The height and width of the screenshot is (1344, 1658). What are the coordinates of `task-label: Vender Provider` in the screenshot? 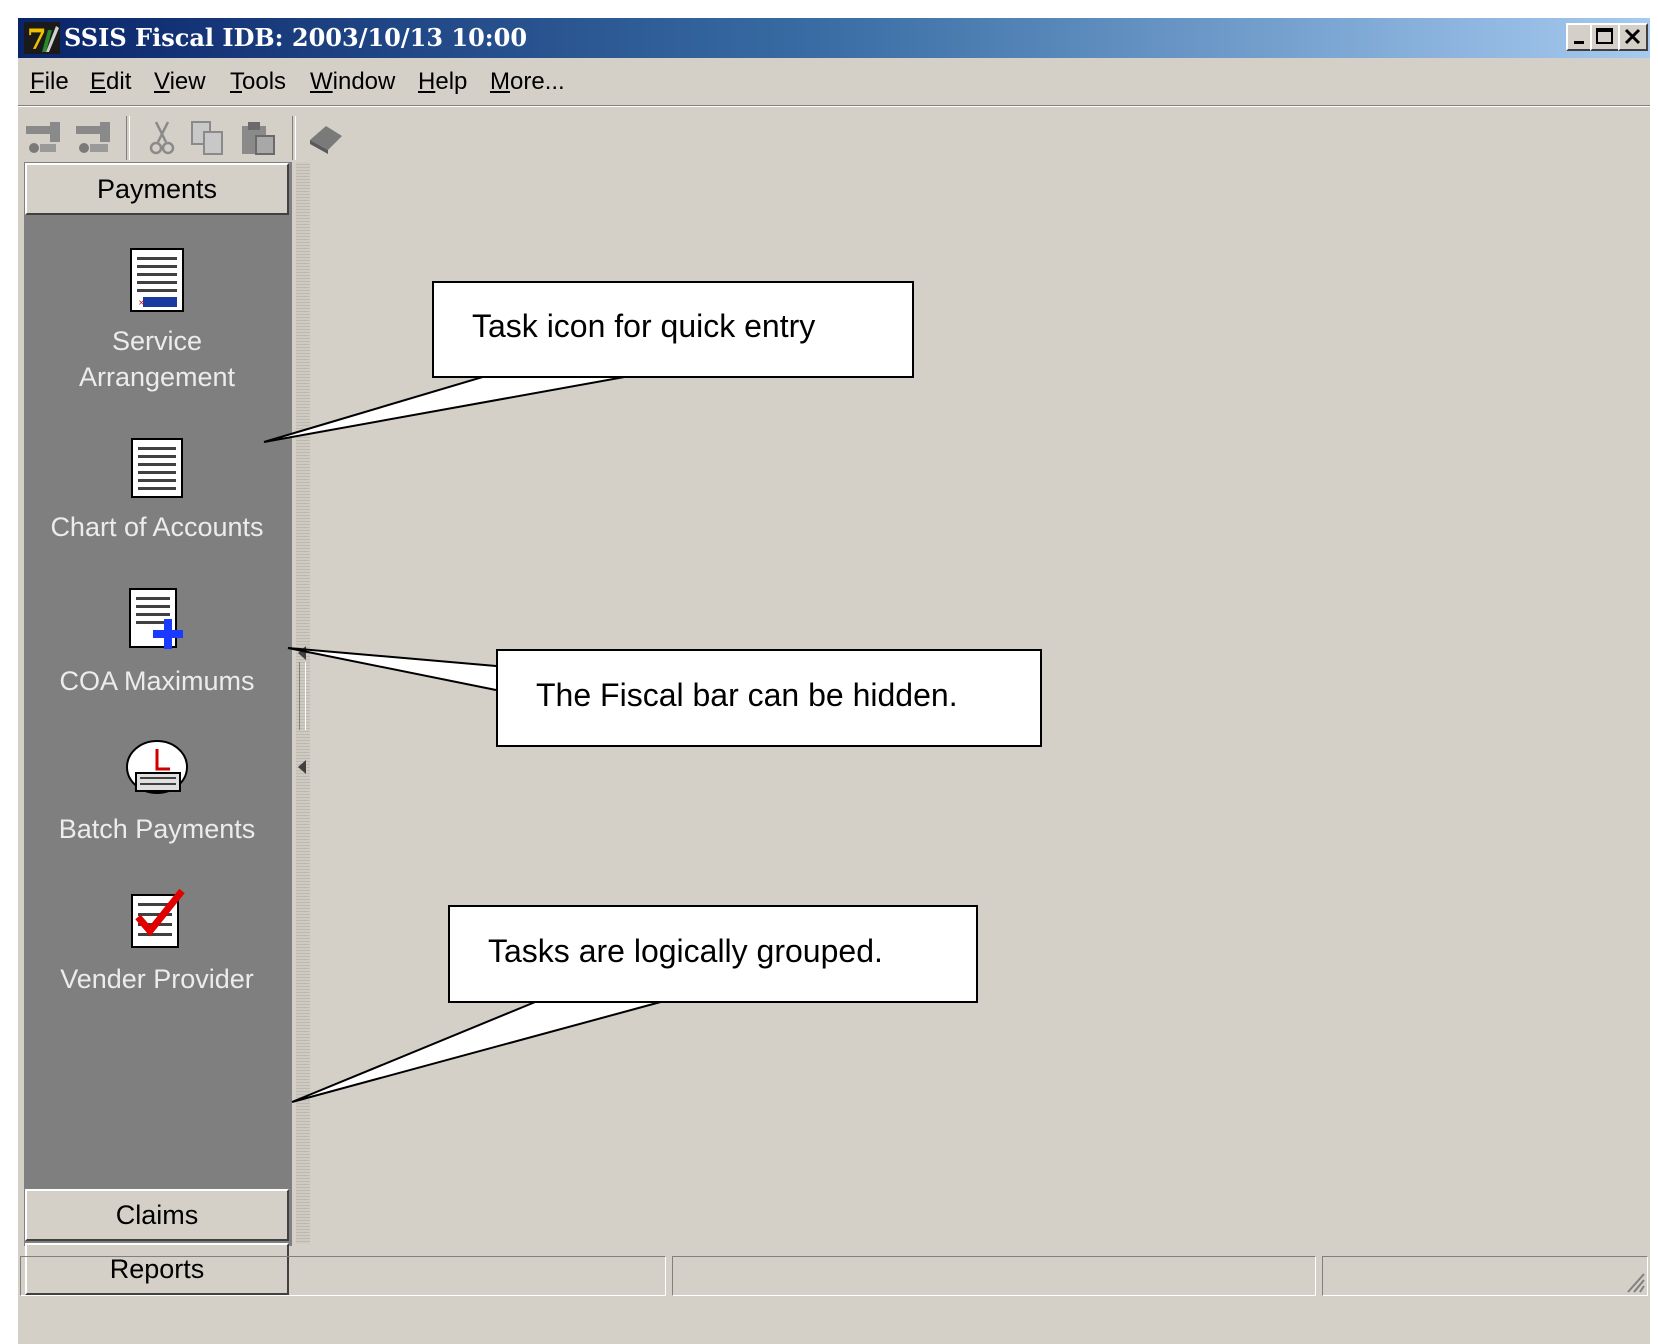 It's located at (157, 979).